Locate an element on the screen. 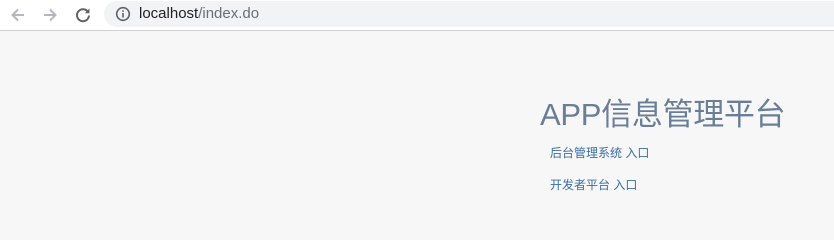 The width and height of the screenshot is (834, 240). info-icon is located at coordinates (123, 14).